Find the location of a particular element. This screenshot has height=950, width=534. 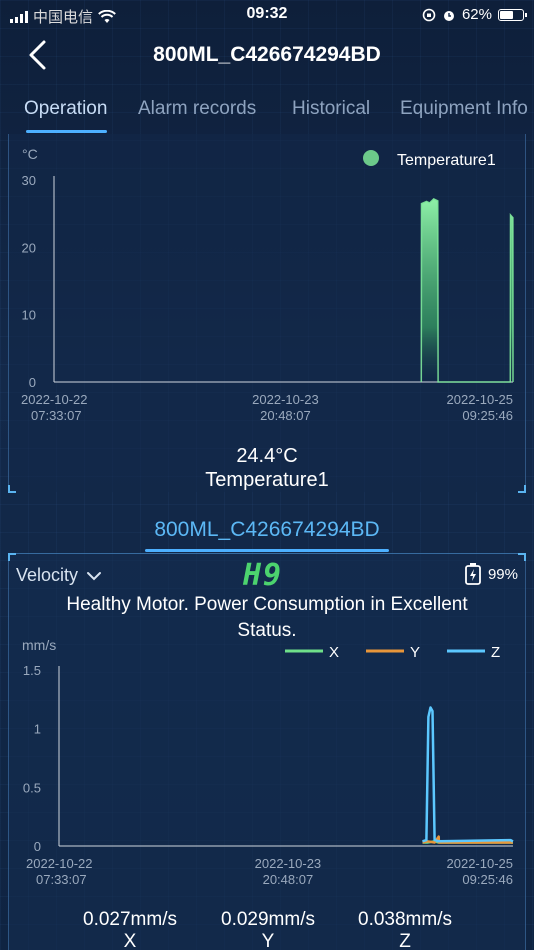

velocity-y-tick-label: 1 is located at coordinates (37, 729).